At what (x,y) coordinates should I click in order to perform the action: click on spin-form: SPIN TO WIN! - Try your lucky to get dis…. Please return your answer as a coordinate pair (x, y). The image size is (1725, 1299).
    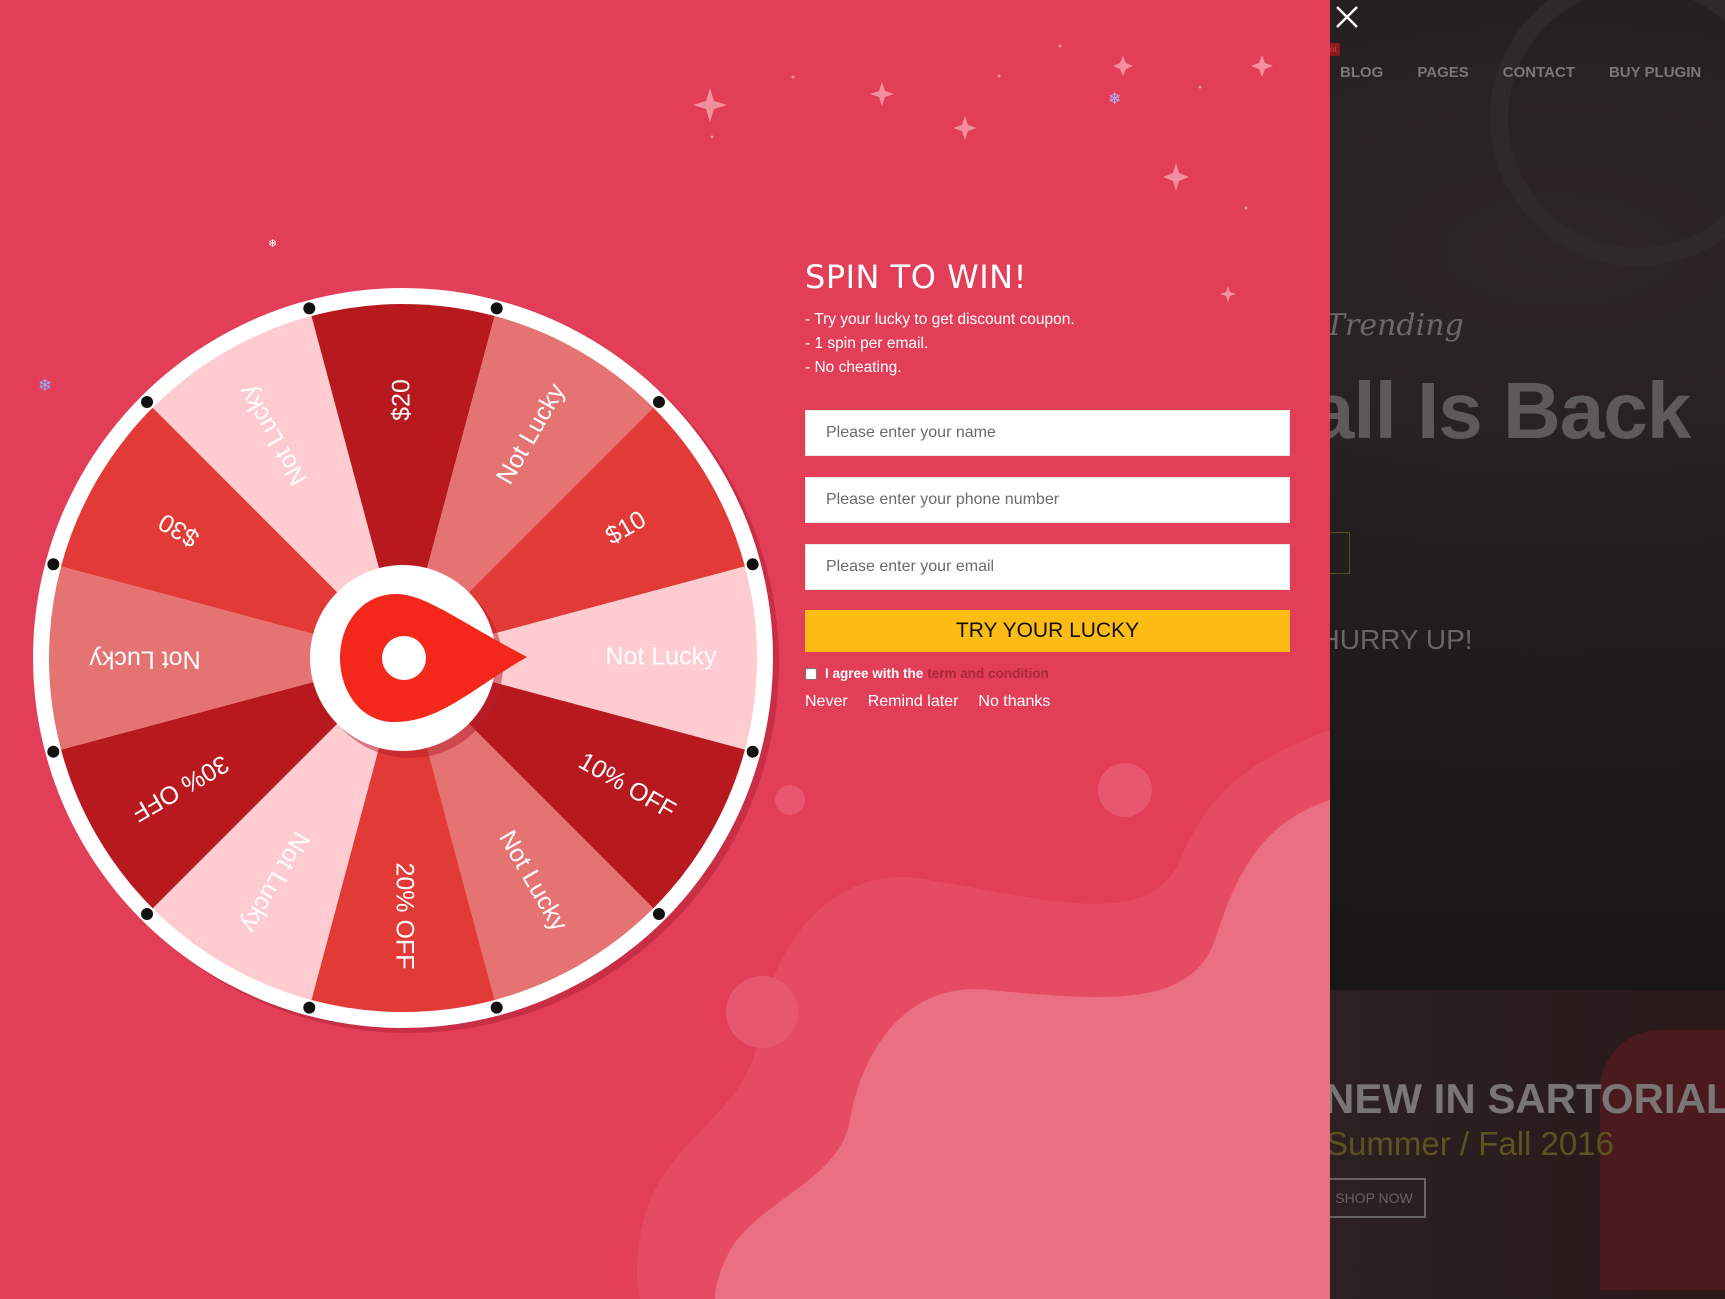
    Looking at the image, I should click on (1047, 484).